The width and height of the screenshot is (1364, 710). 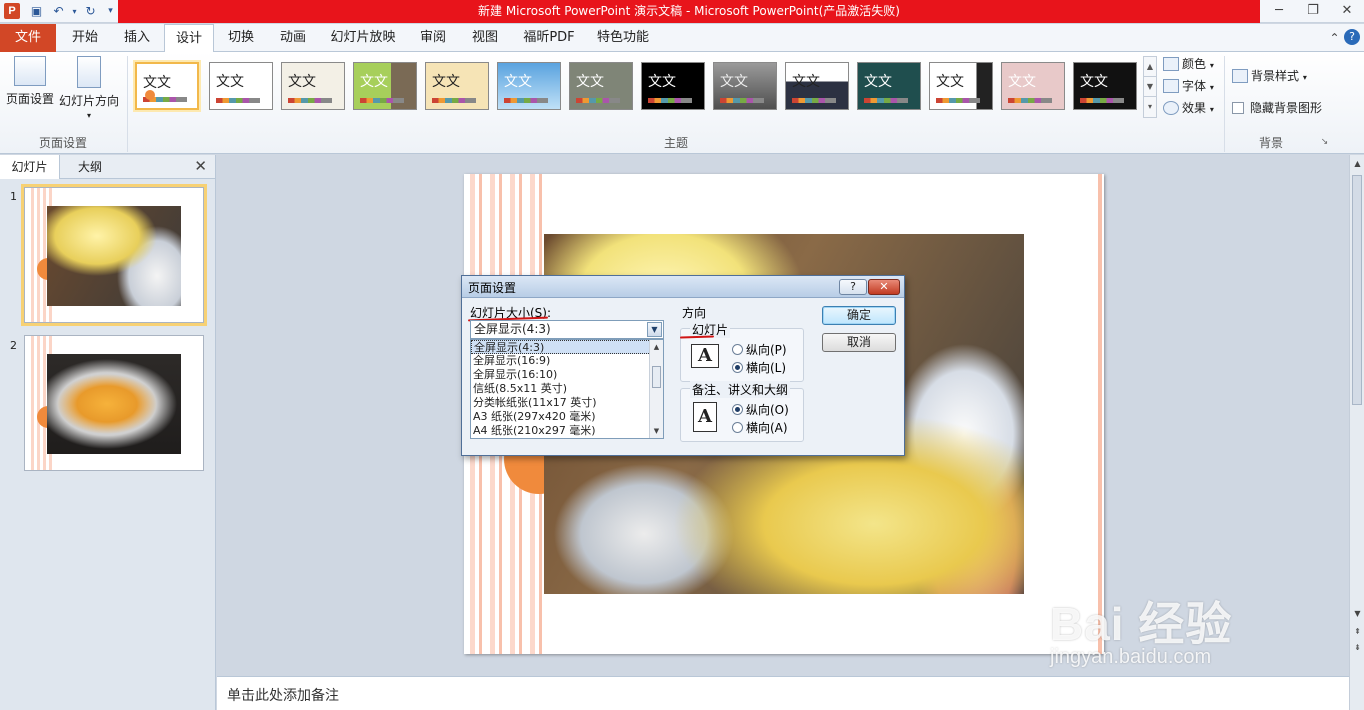 I want to click on list-scrollbar: ▲ ▼, so click(x=656, y=389).